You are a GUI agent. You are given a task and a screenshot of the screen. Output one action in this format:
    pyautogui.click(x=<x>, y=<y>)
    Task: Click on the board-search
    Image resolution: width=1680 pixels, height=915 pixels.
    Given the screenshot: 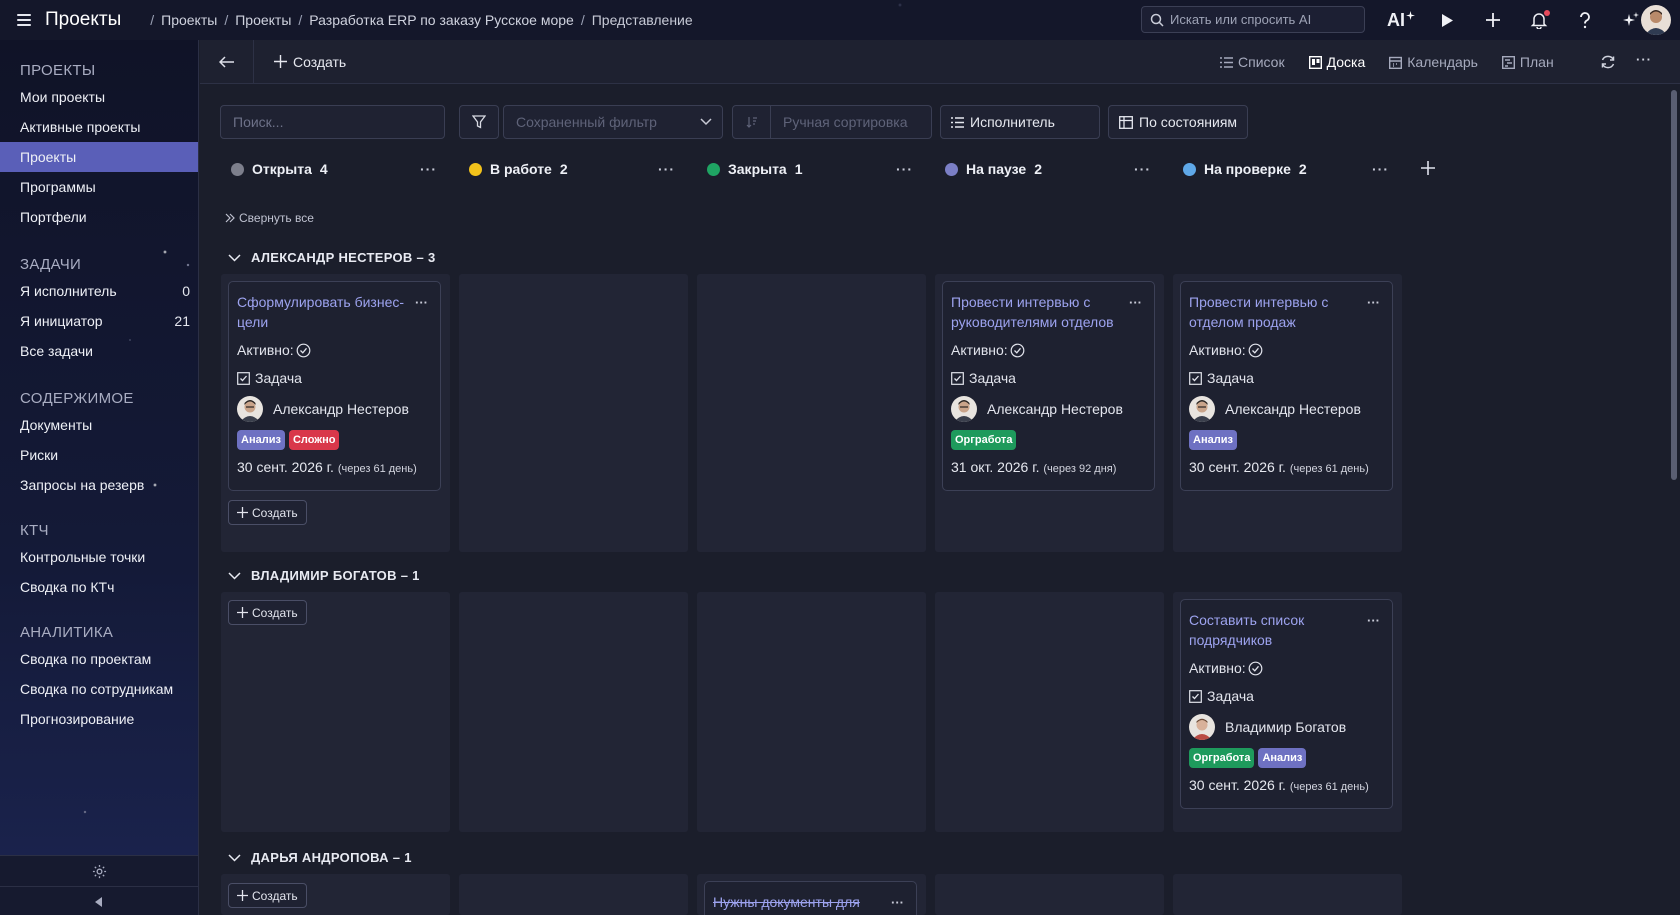 What is the action you would take?
    pyautogui.click(x=332, y=122)
    